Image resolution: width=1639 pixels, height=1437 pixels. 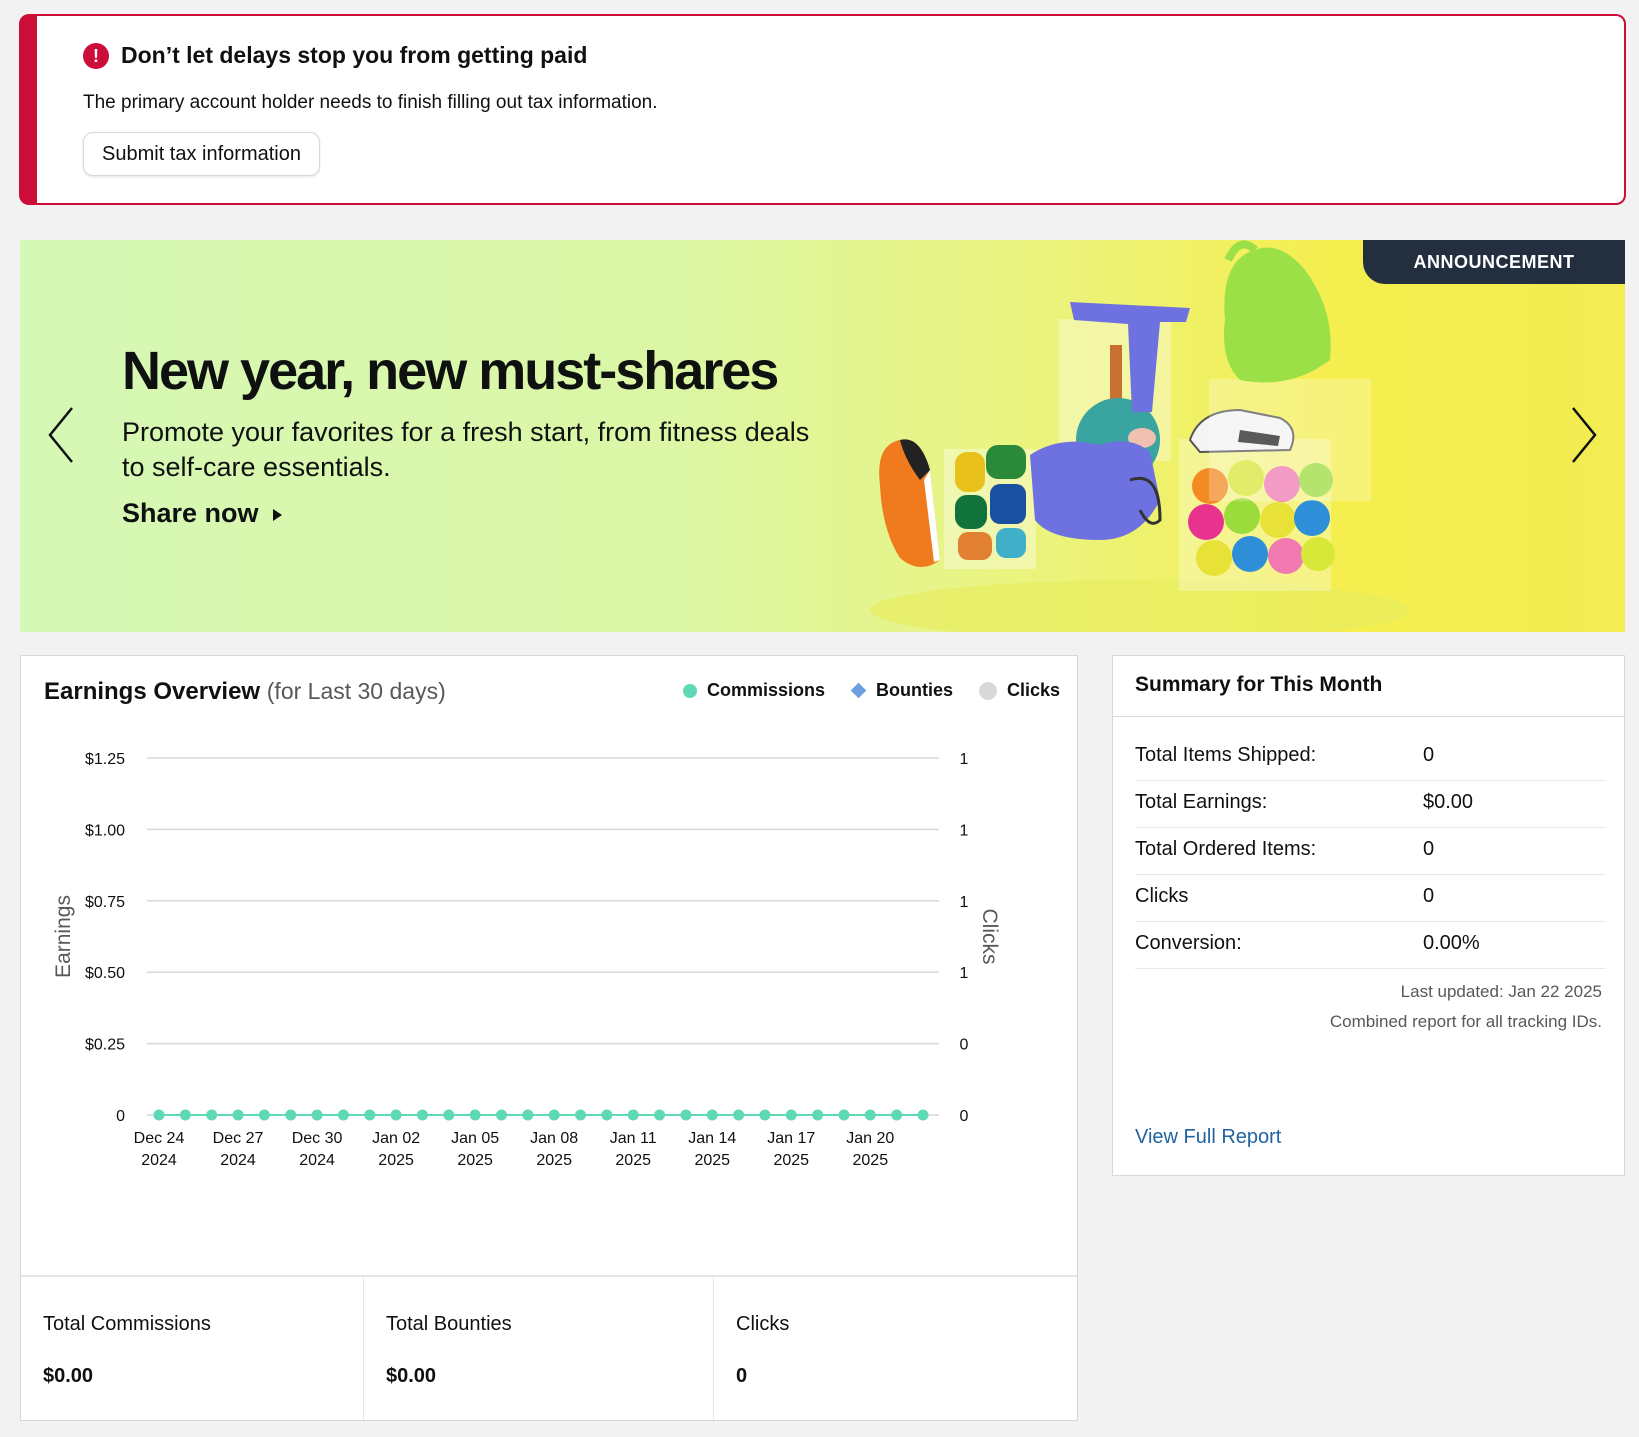 I want to click on summary-row-value: $0.00, so click(x=1448, y=802).